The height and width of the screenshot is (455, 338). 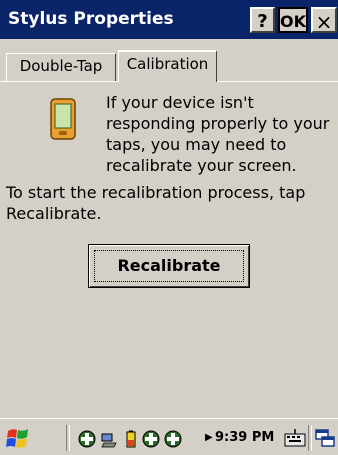 What do you see at coordinates (262, 20) in the screenshot?
I see `help-button: ?` at bounding box center [262, 20].